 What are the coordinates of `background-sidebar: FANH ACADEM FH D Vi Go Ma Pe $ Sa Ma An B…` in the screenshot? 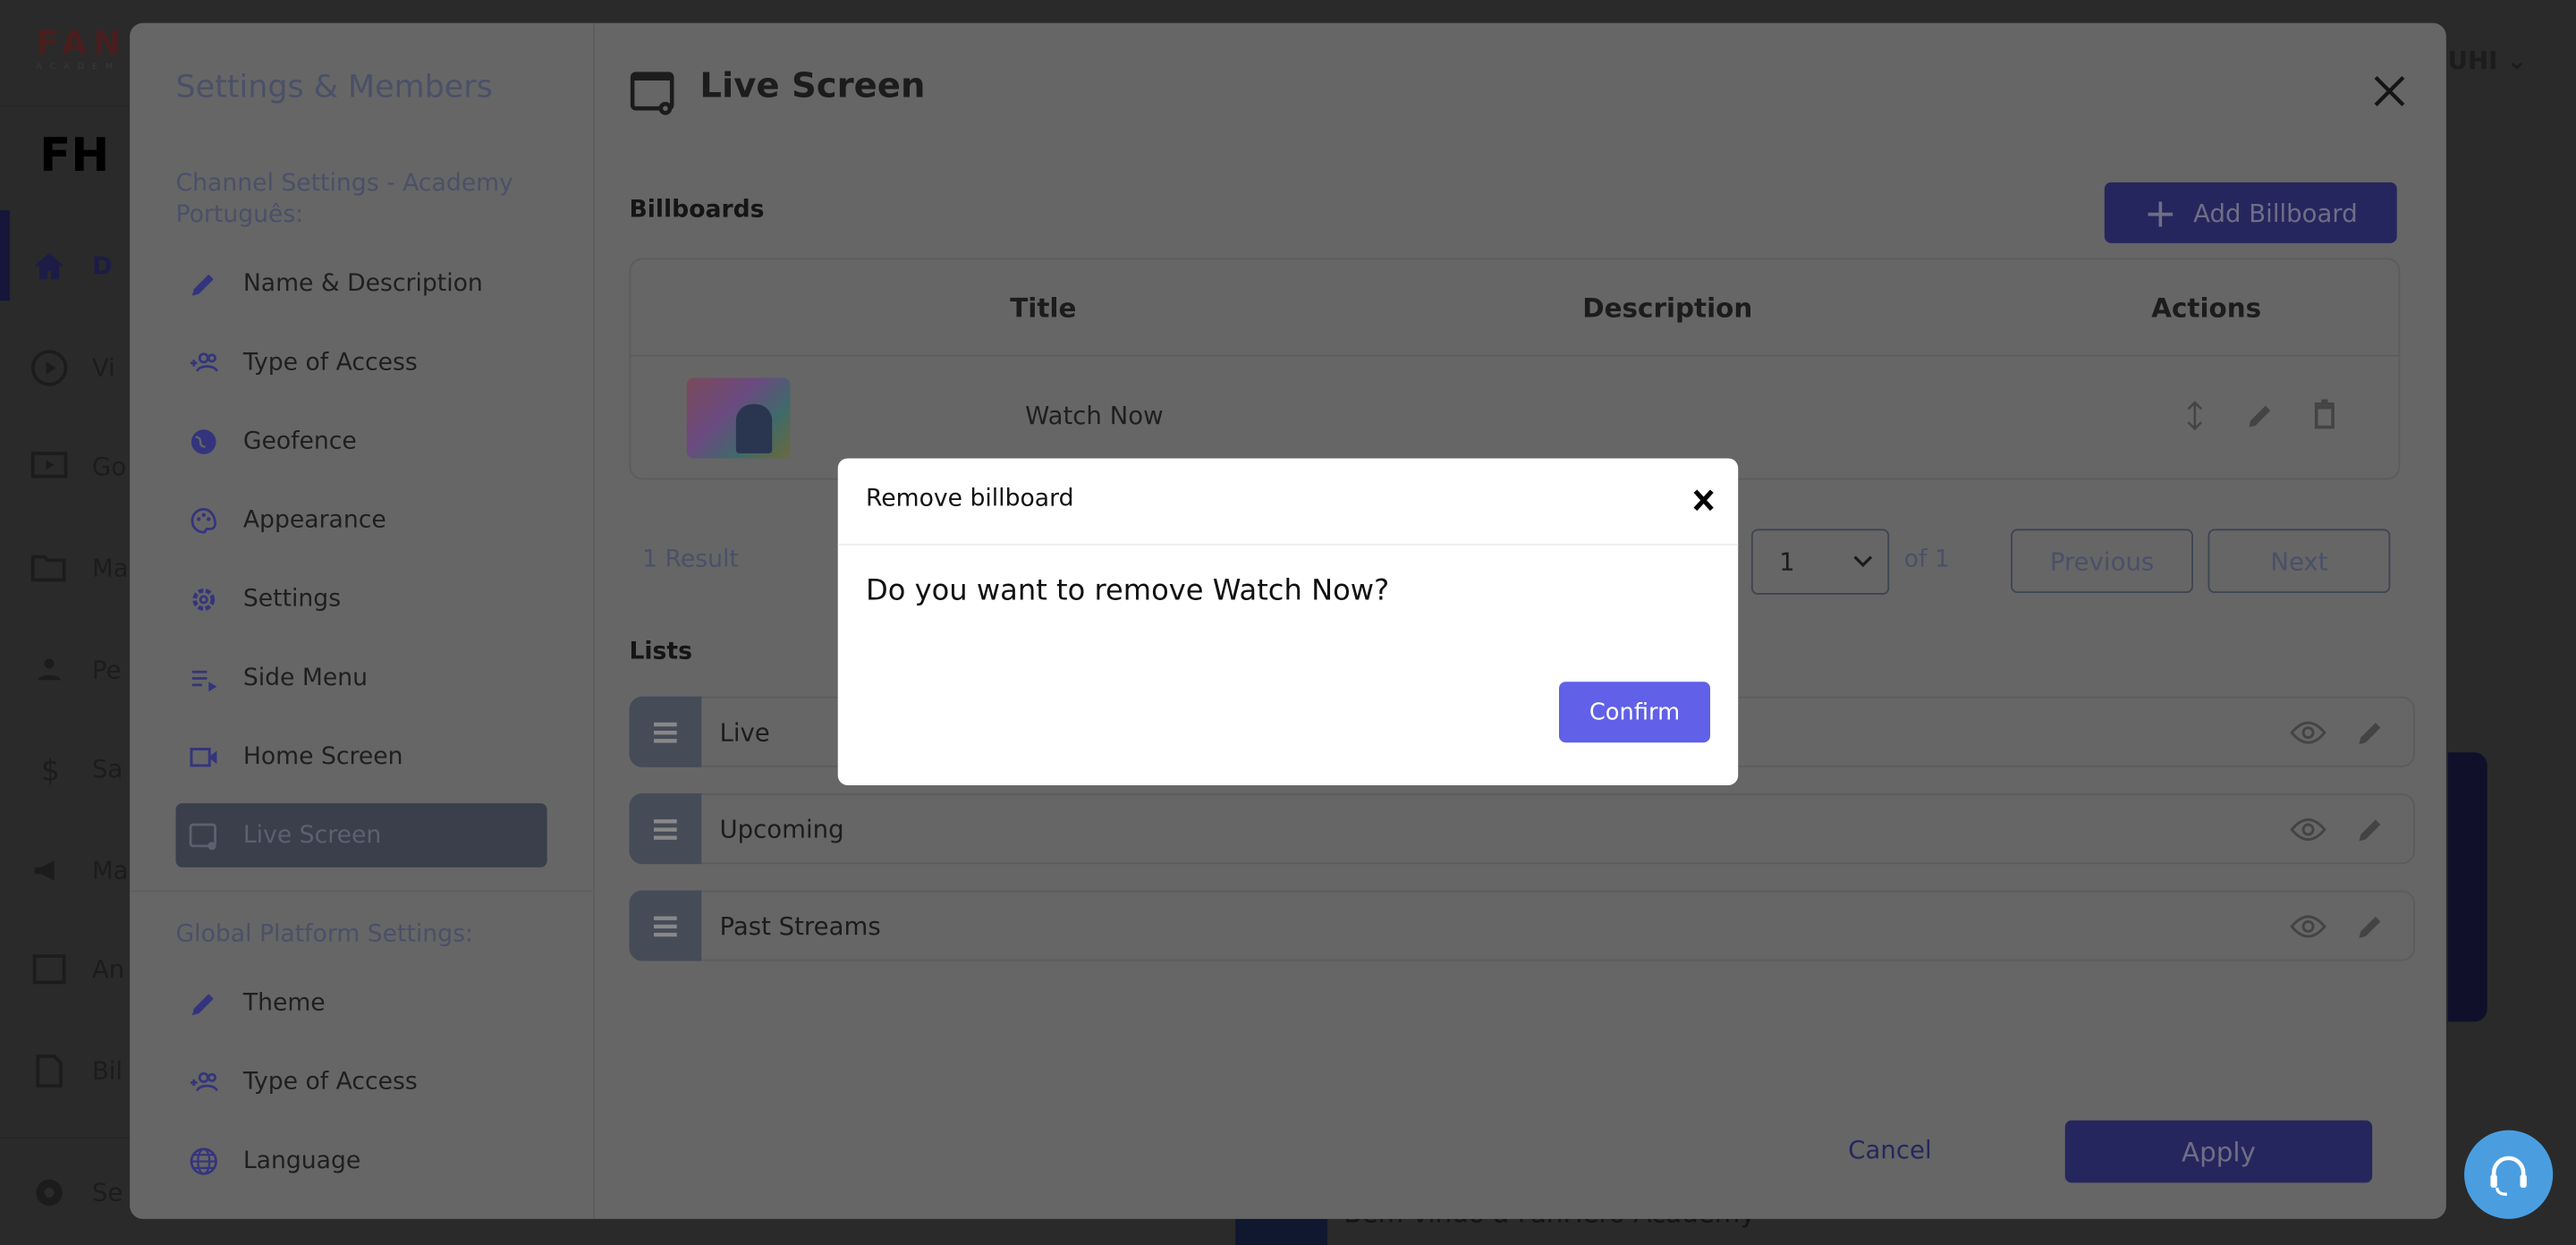 It's located at (77, 623).